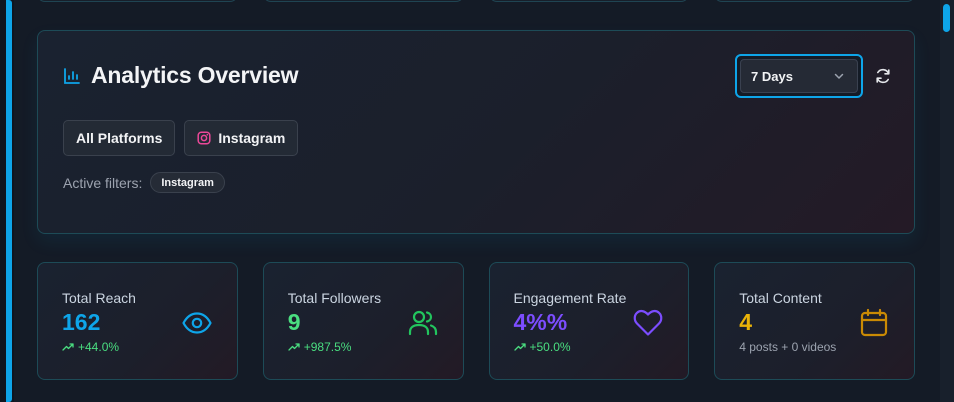 The height and width of the screenshot is (402, 954). I want to click on stat-card-total-reach: Total Reach 162 +44.0%, so click(137, 321).